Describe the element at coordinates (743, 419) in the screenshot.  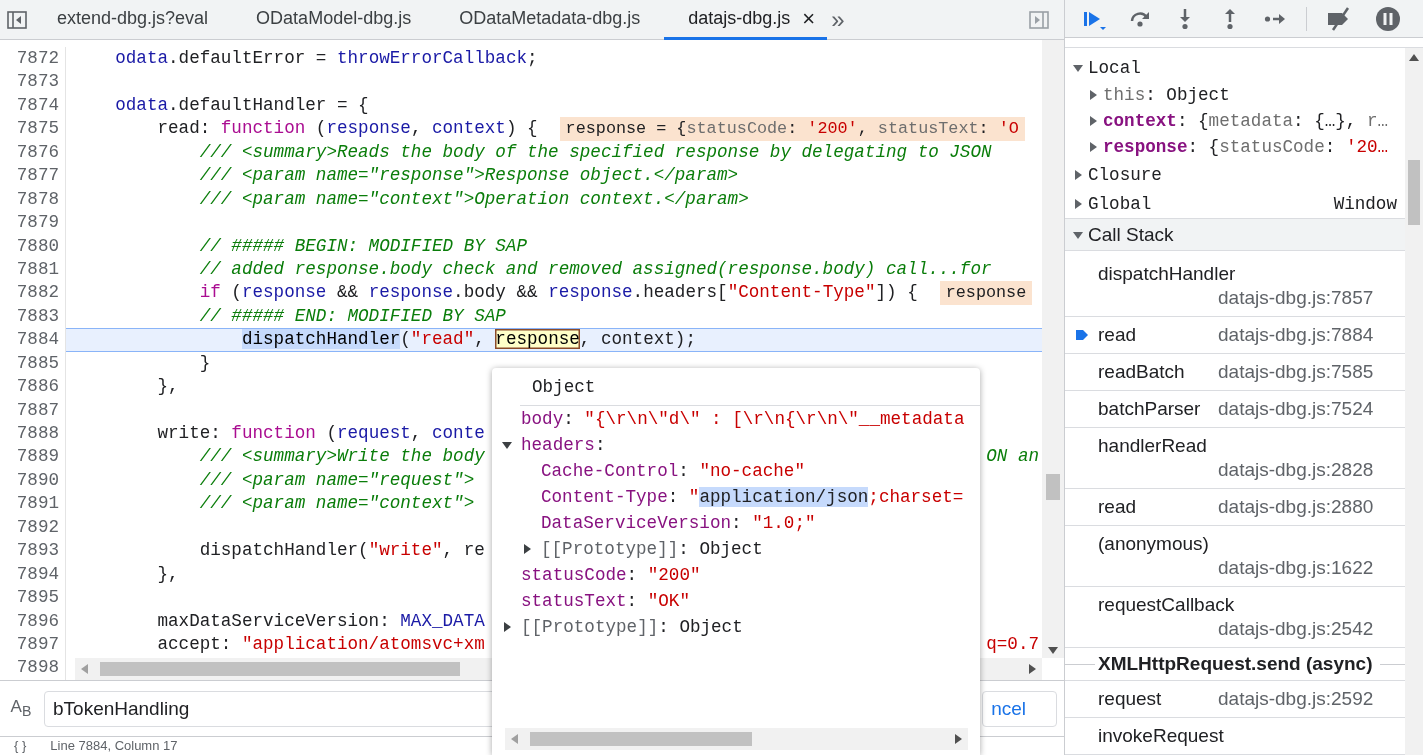
I see `property-row-text: body: "{\r\n\"d\" : [\r\n{\r\n\"__metadata` at that location.